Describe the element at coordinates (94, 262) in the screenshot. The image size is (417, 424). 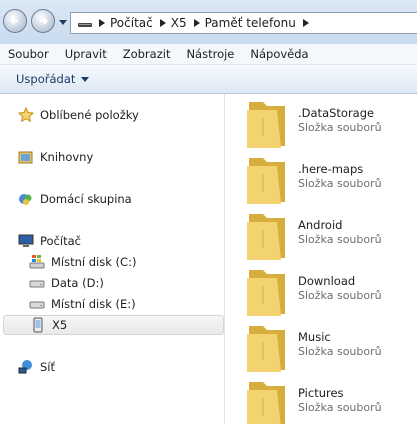
I see `nav-drive-c-label: Místní disk (C:)` at that location.